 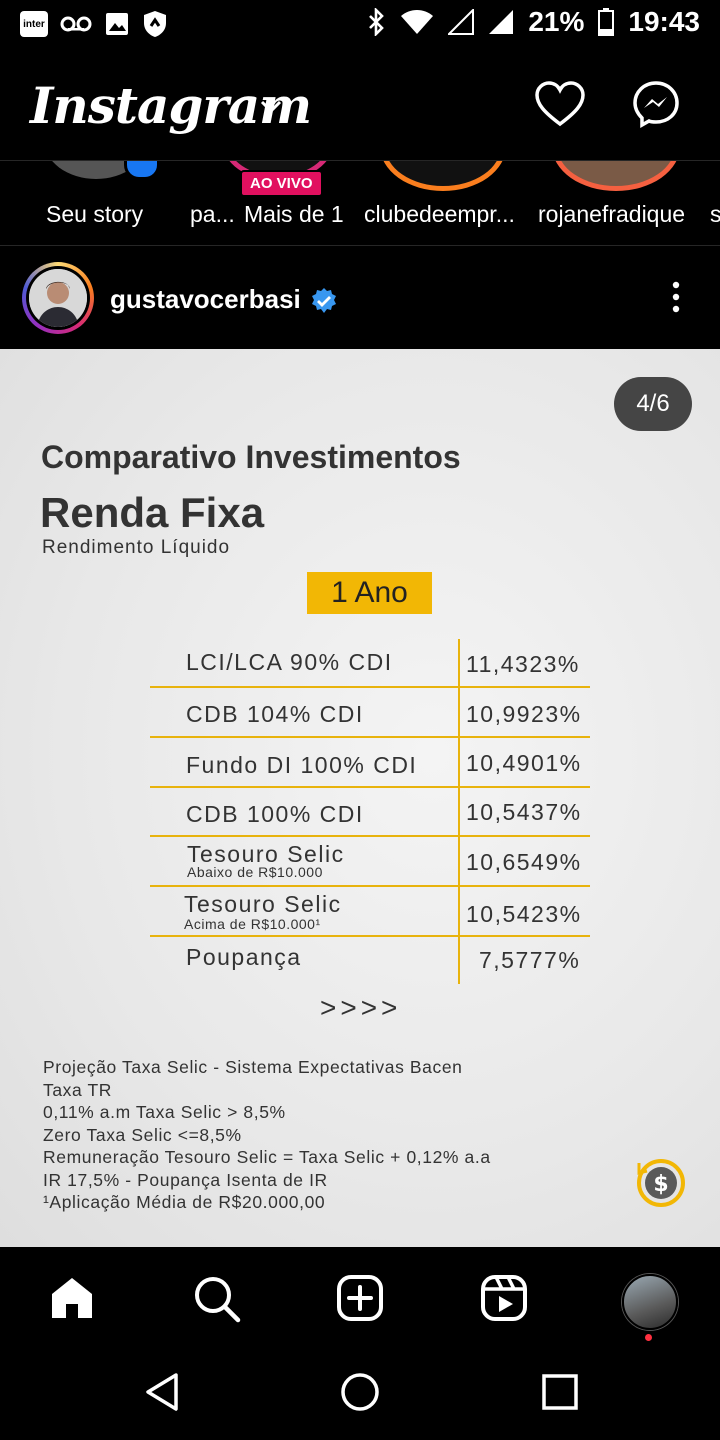 I want to click on recents-icon, so click(x=560, y=1392).